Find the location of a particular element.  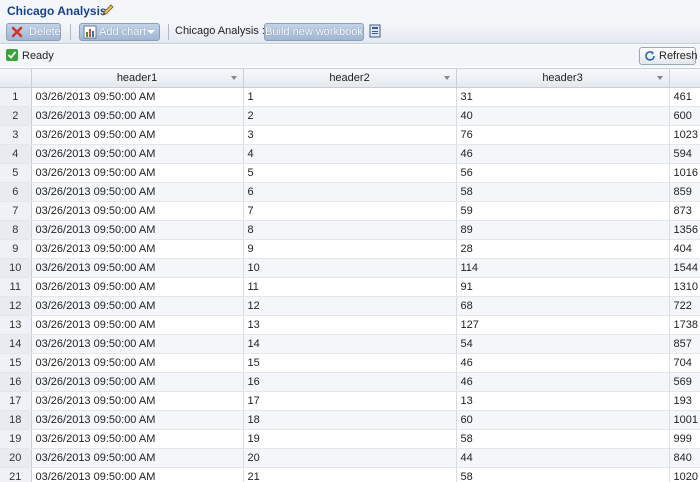

table-cell: 7 is located at coordinates (350, 211).